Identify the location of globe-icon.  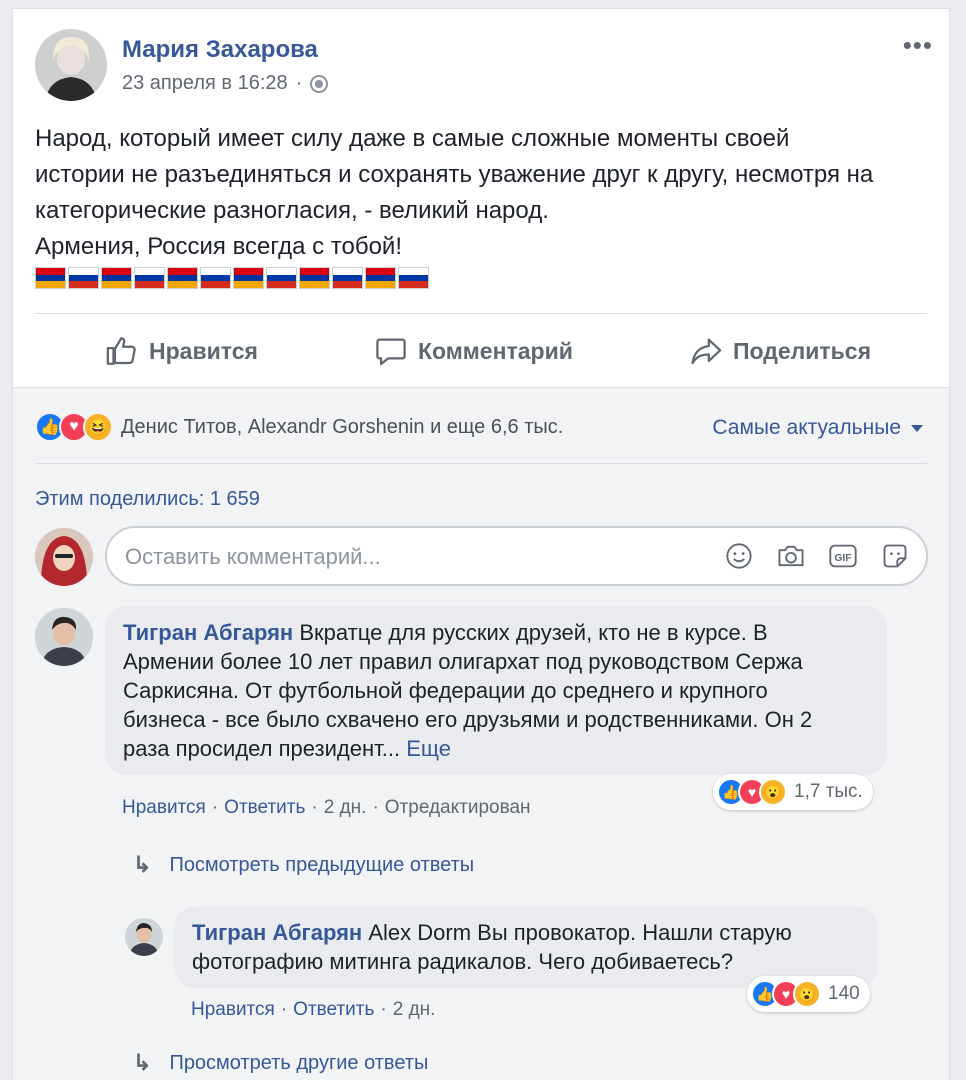
(319, 83).